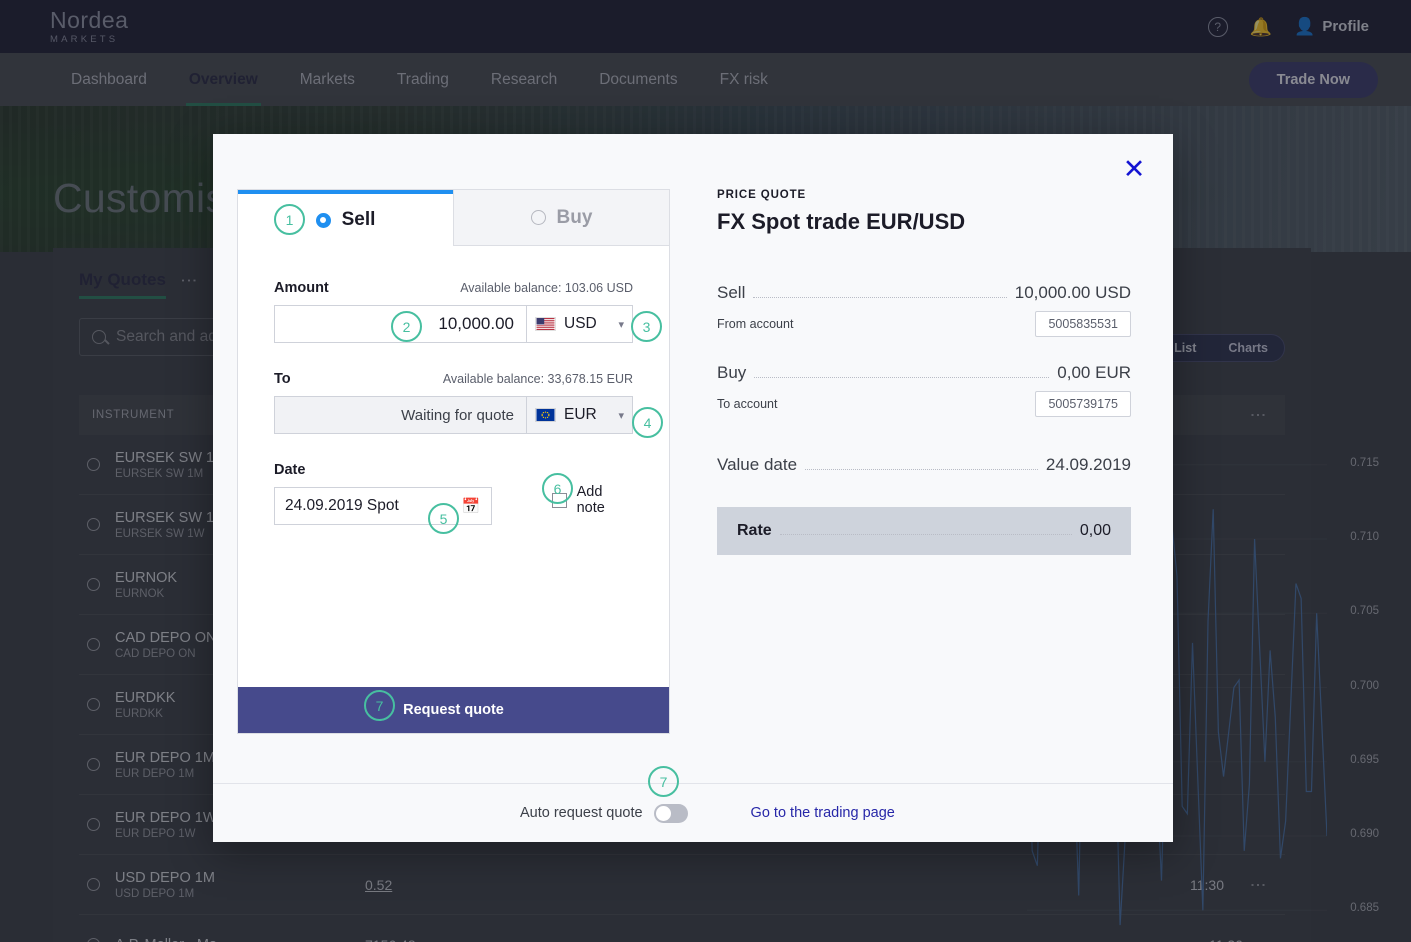  What do you see at coordinates (924, 324) in the screenshot?
I see `from-account-row: From account 5005835531` at bounding box center [924, 324].